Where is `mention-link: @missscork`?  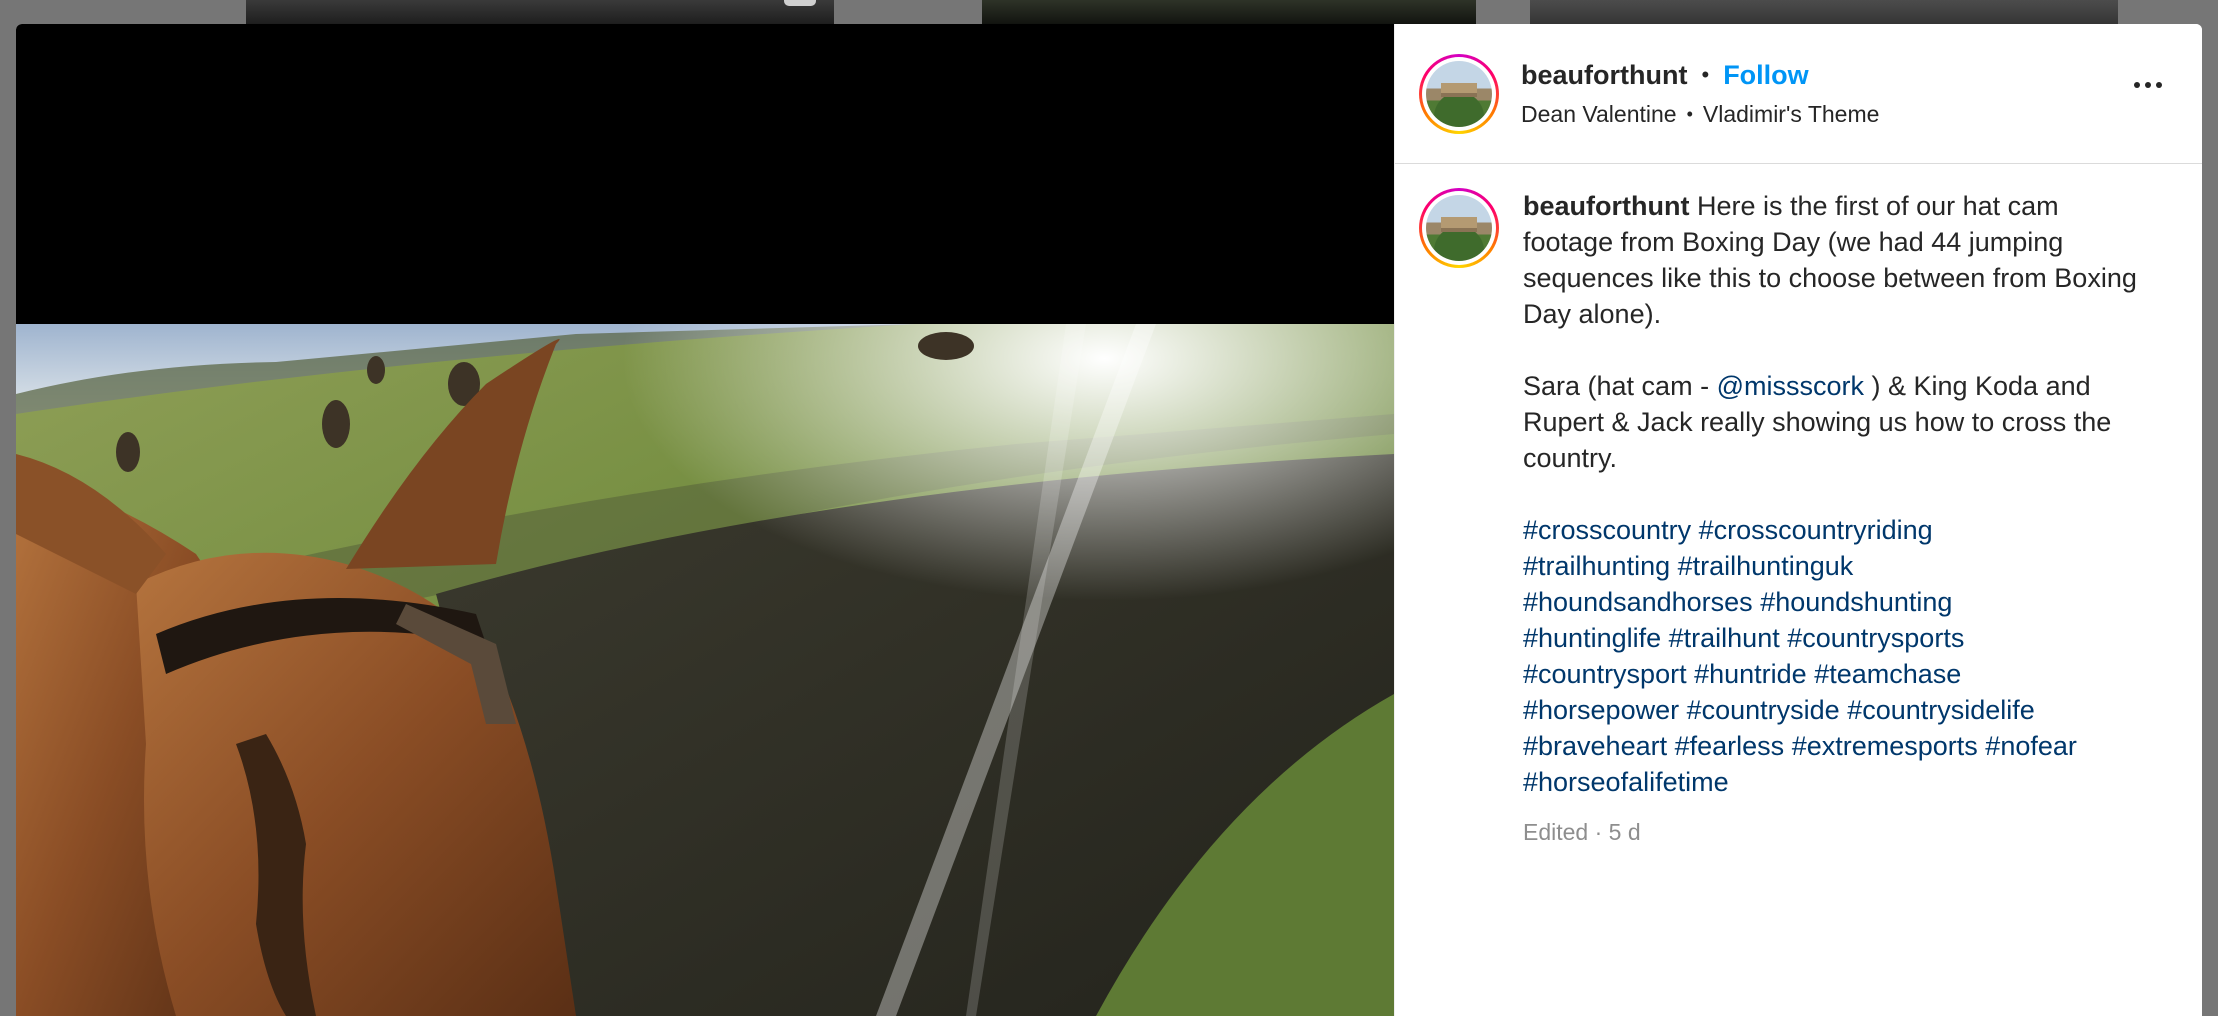 mention-link: @missscork is located at coordinates (1790, 386).